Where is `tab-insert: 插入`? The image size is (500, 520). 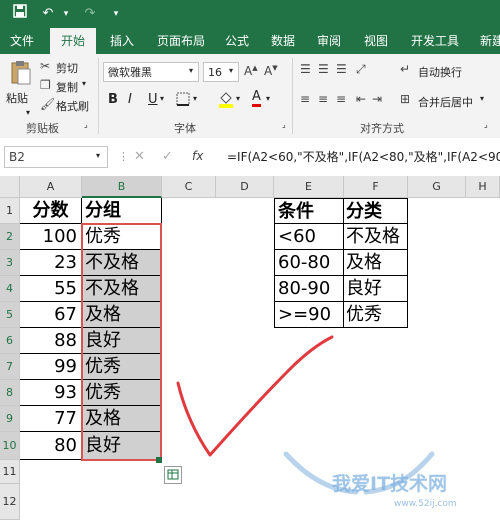
tab-insert: 插入 is located at coordinates (122, 41).